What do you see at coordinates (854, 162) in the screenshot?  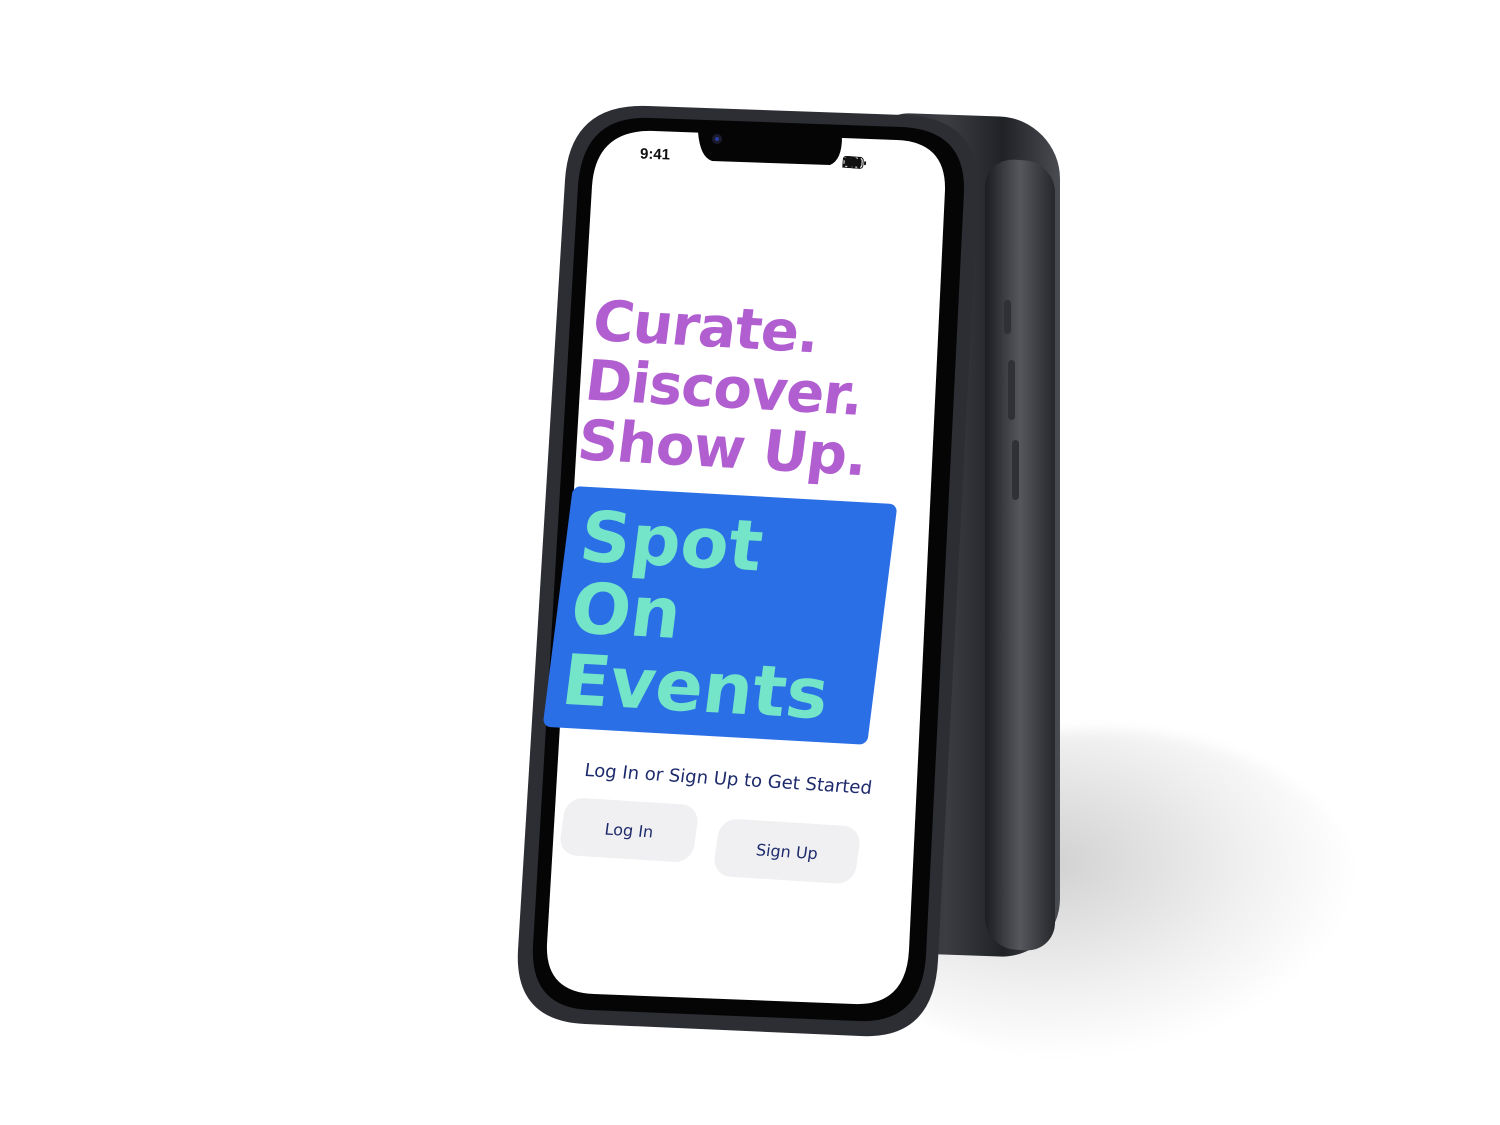 I see `status-icons` at bounding box center [854, 162].